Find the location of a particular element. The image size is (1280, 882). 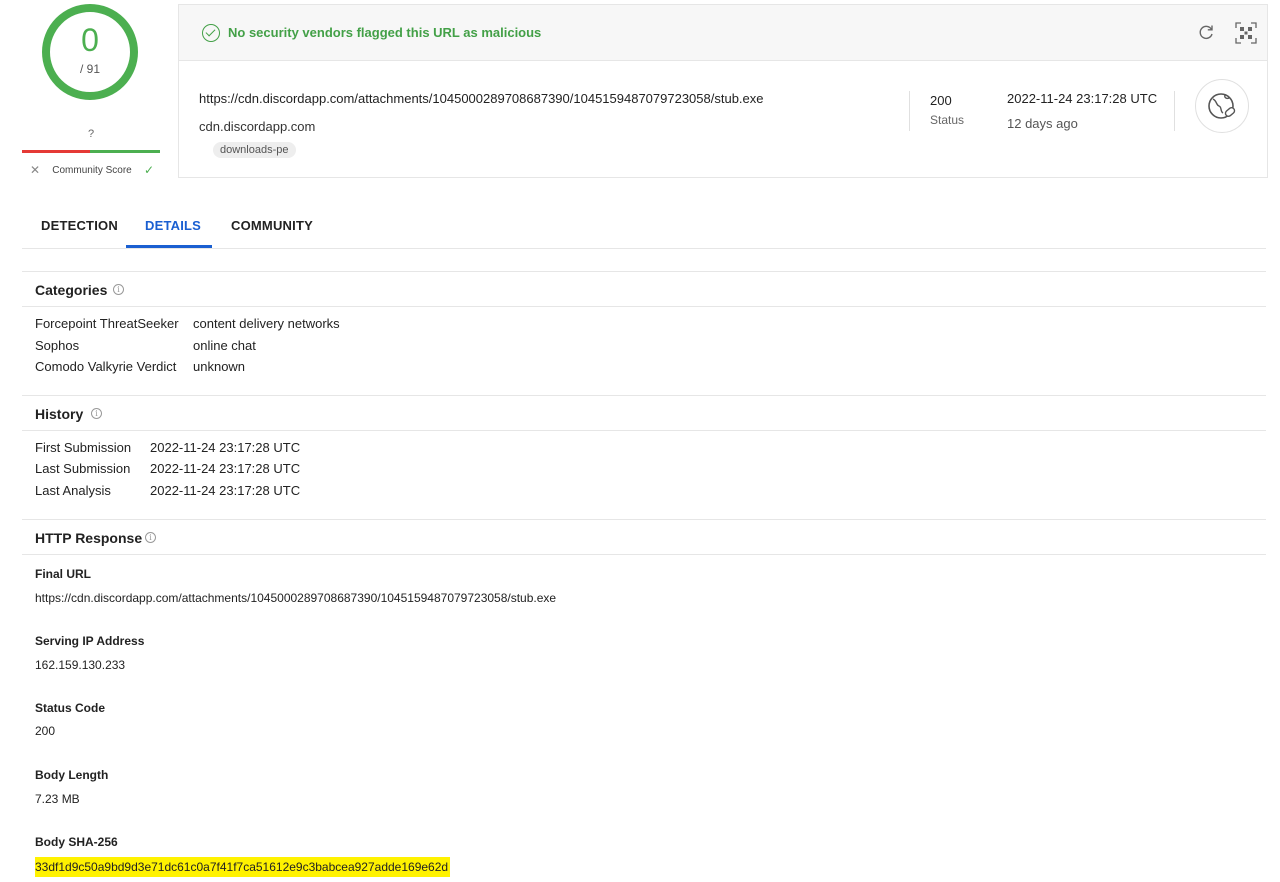

section-title: History is located at coordinates (59, 414).